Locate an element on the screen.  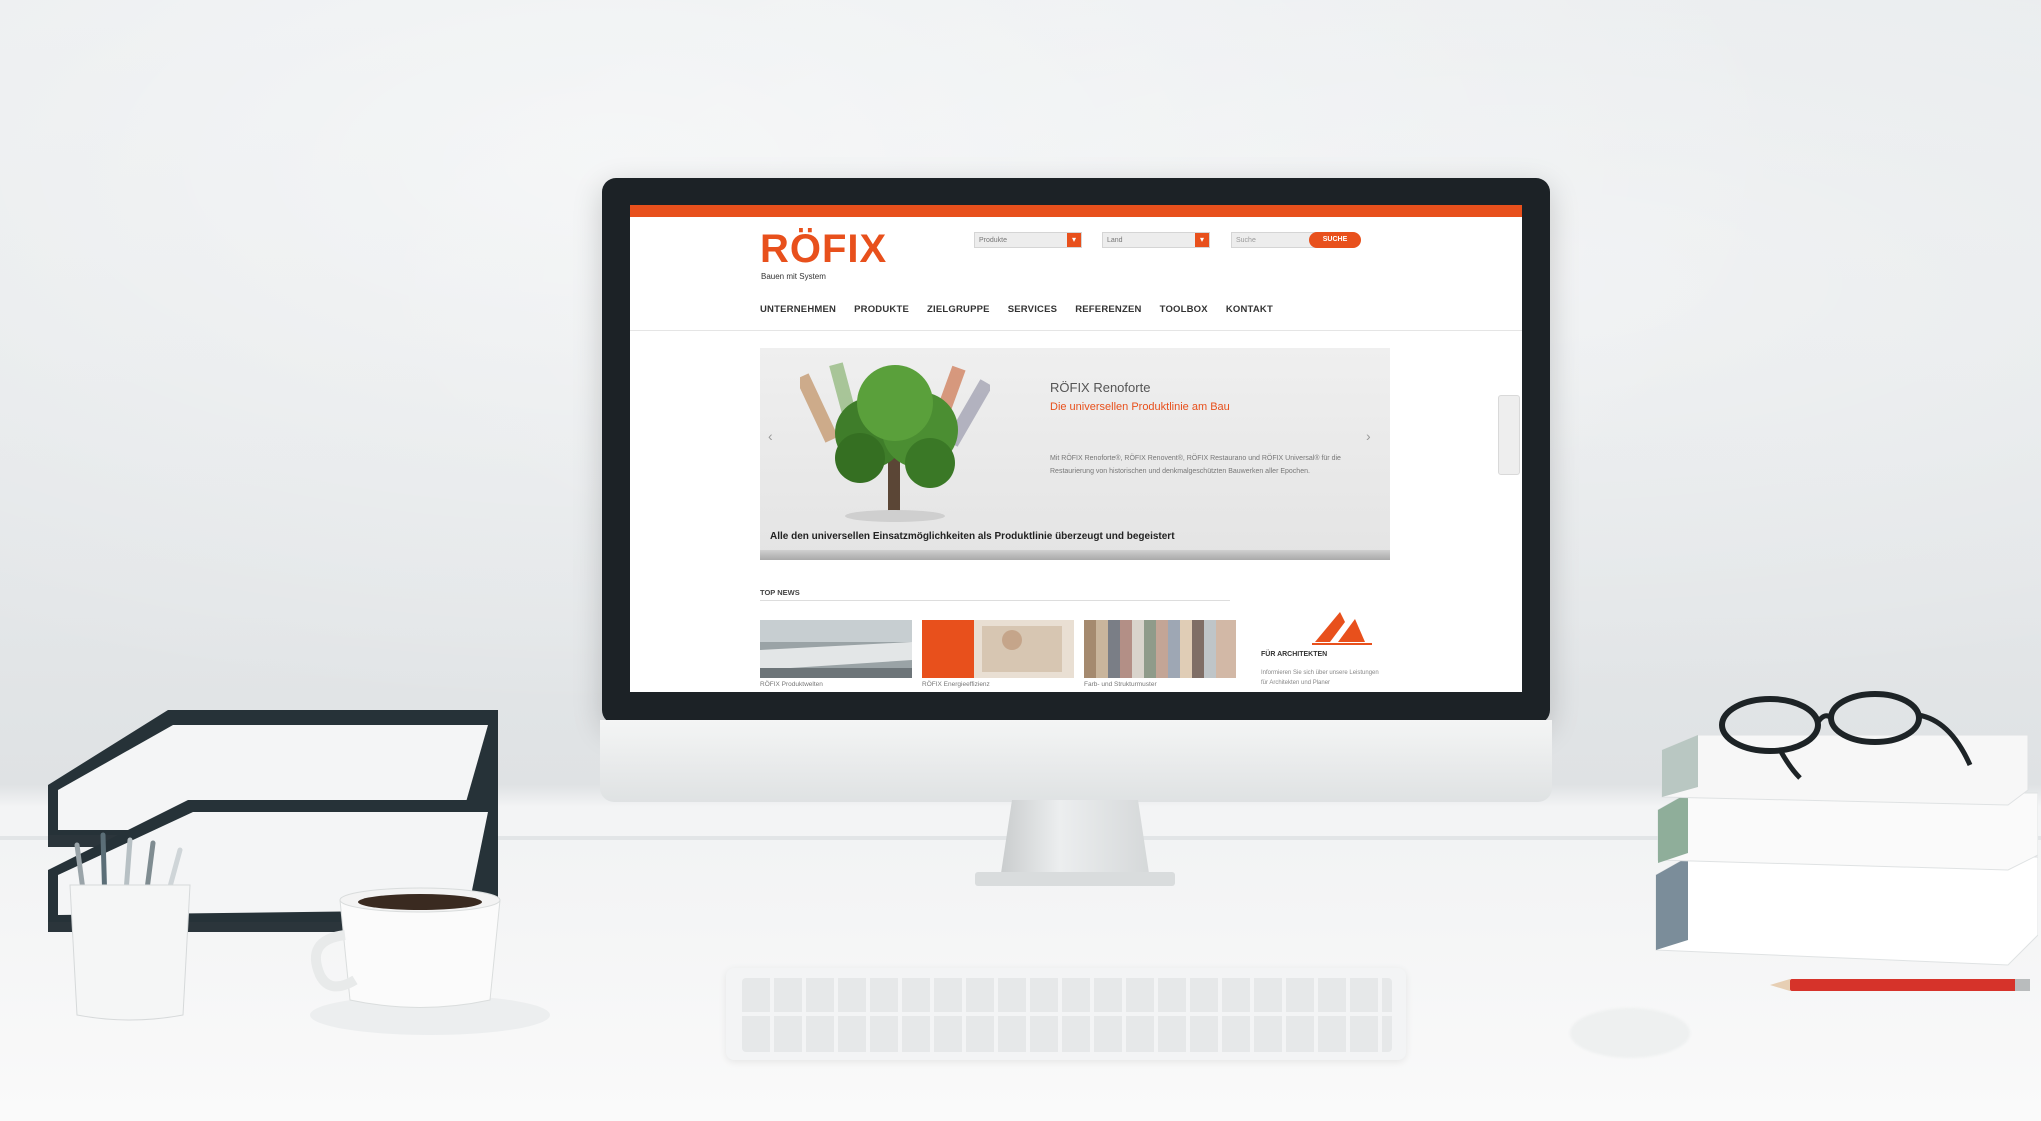
brand-top-bar is located at coordinates (1076, 211).